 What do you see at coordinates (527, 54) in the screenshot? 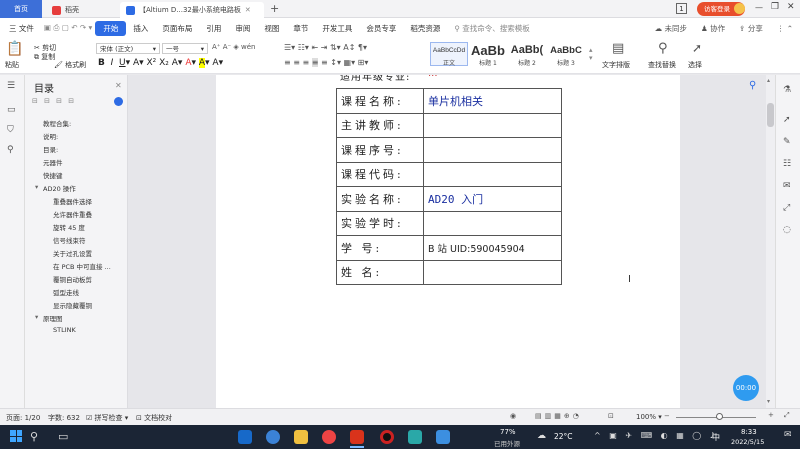
I see `style-heading-2: AaBb(标题 2` at bounding box center [527, 54].